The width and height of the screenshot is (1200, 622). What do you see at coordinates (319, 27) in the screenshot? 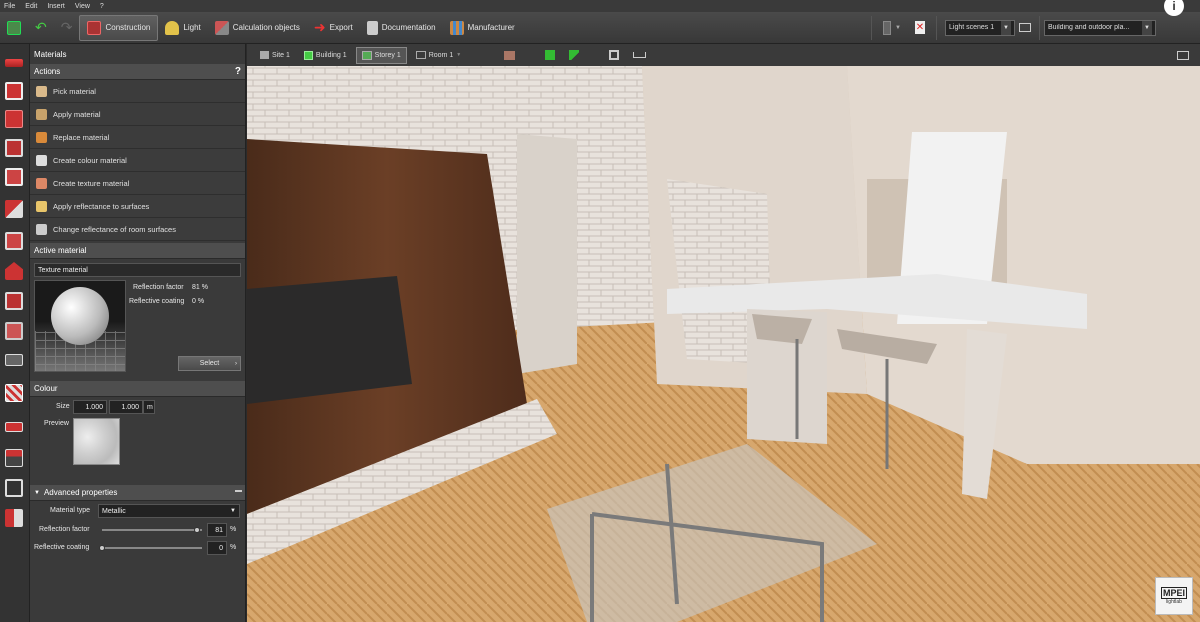
I see `export-icon: ➜` at bounding box center [319, 27].